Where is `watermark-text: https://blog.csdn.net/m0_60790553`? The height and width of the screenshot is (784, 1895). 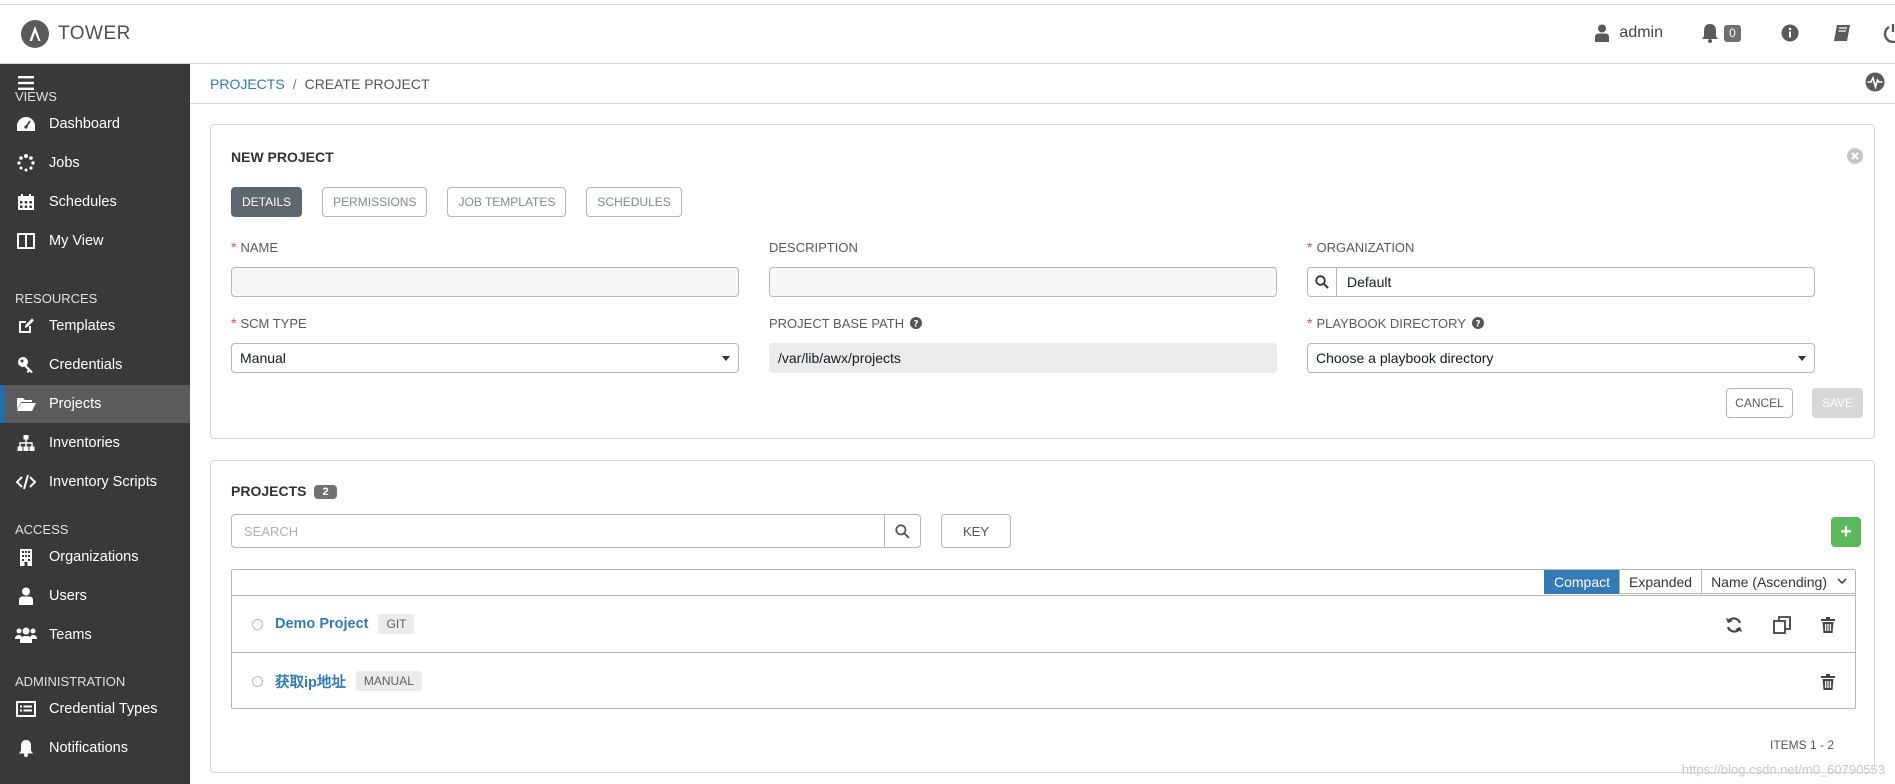 watermark-text: https://blog.csdn.net/m0_60790553 is located at coordinates (1783, 769).